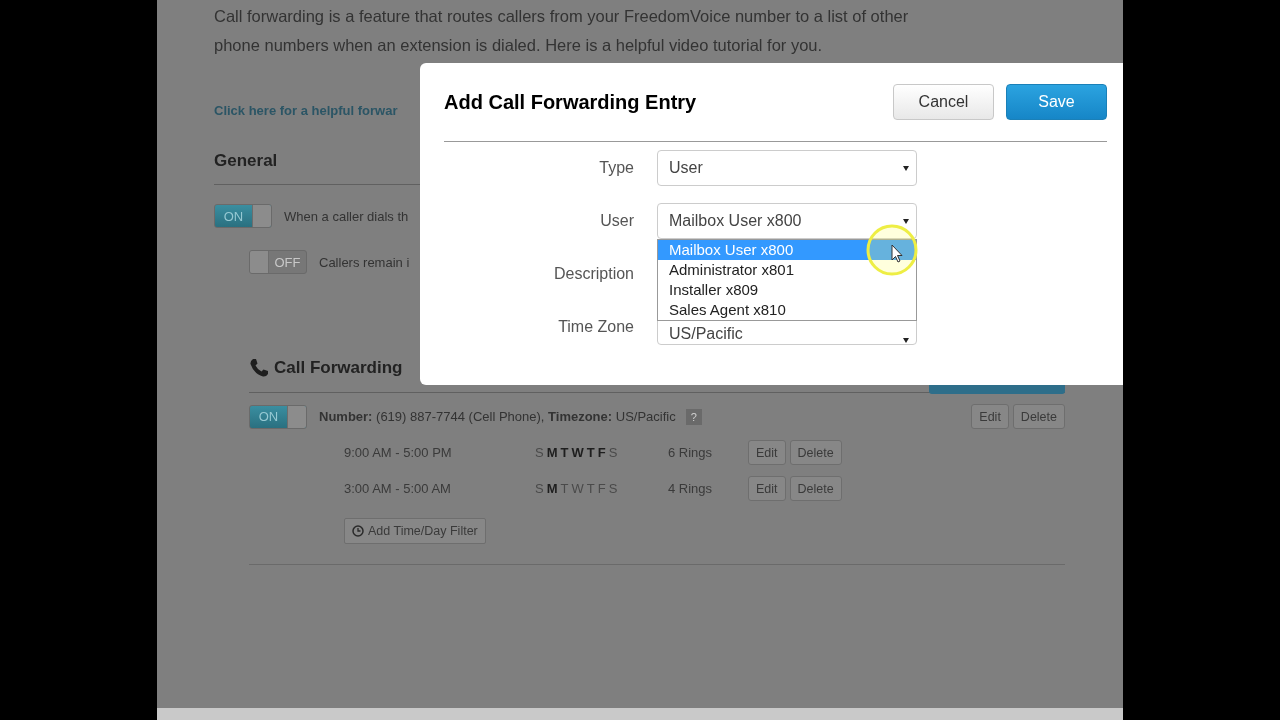  Describe the element at coordinates (593, 274) in the screenshot. I see `field-label: Description` at that location.